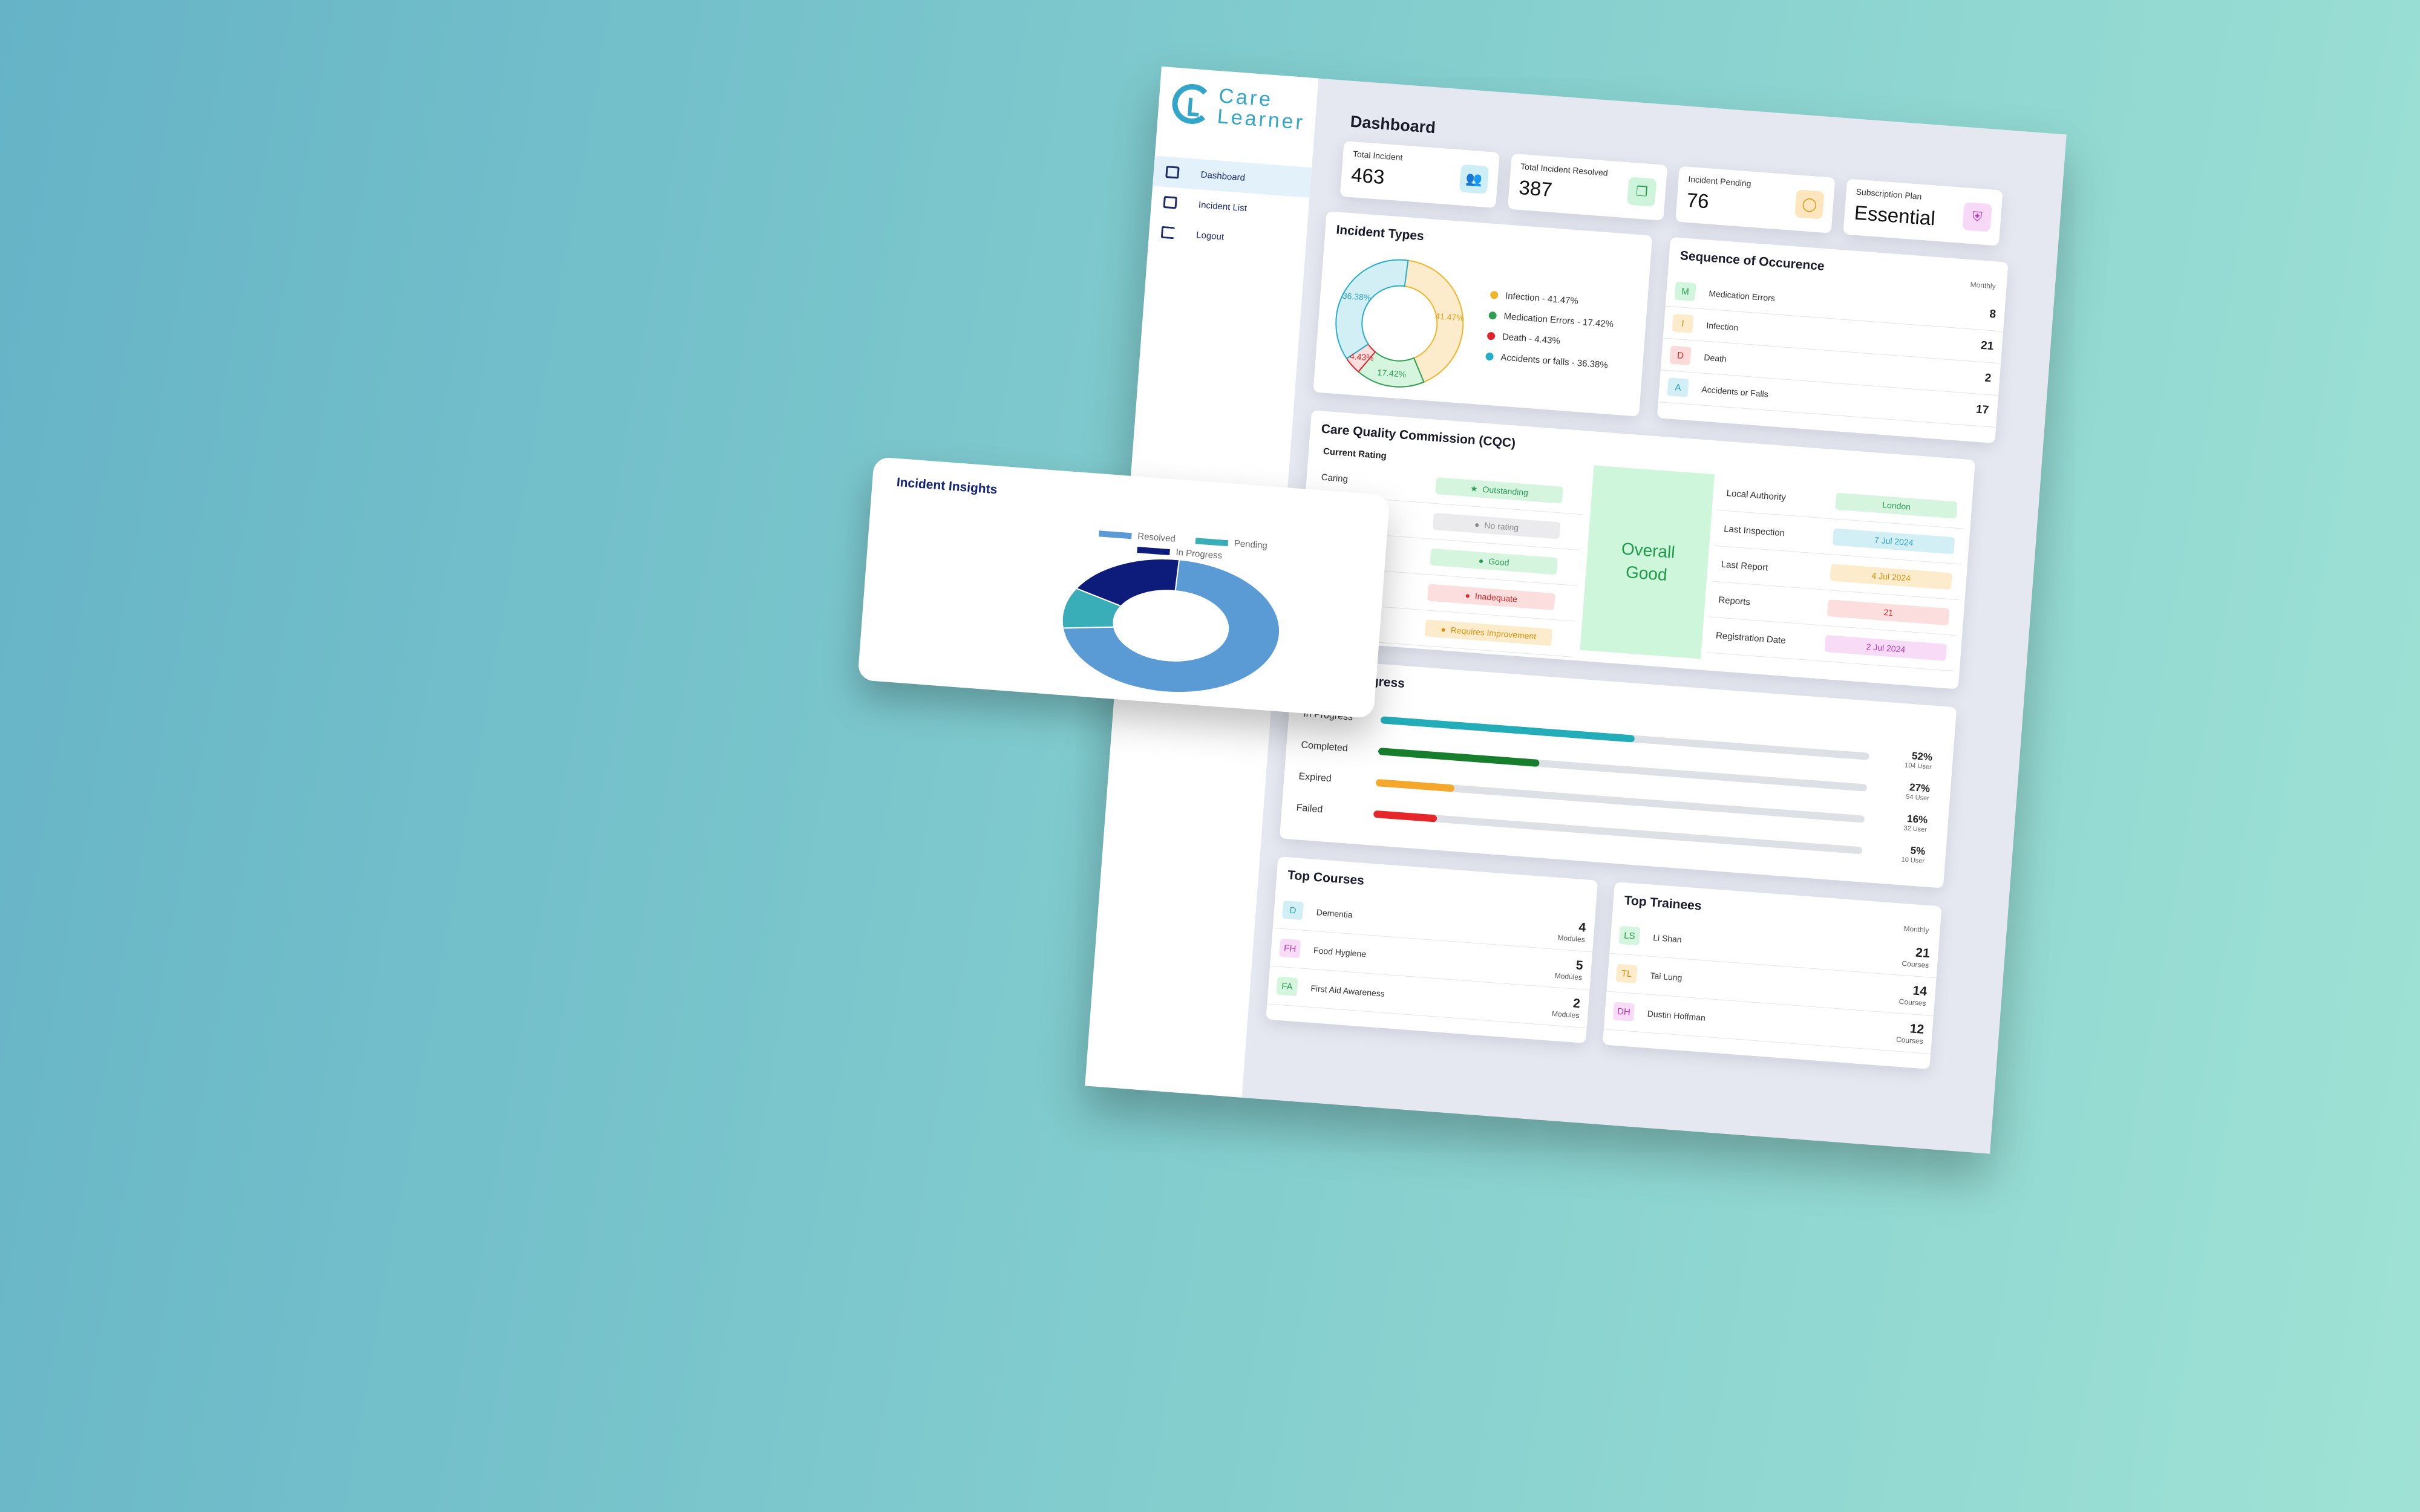  What do you see at coordinates (1992, 314) in the screenshot?
I see `item-count: 8` at bounding box center [1992, 314].